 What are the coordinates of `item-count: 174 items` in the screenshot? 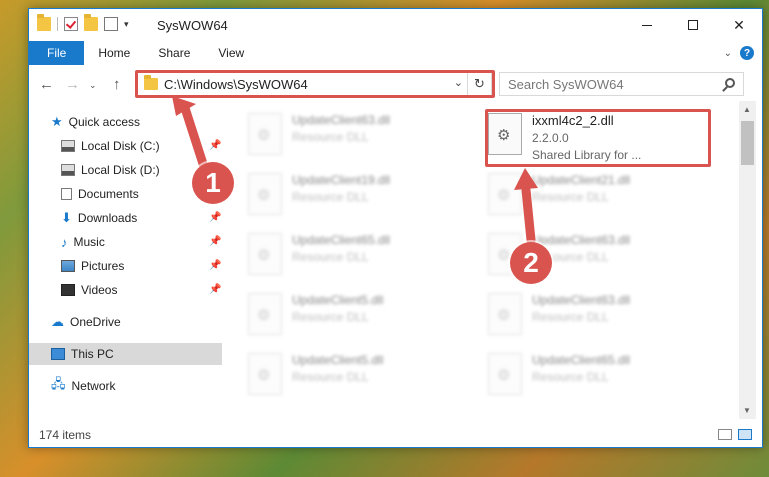 It's located at (65, 435).